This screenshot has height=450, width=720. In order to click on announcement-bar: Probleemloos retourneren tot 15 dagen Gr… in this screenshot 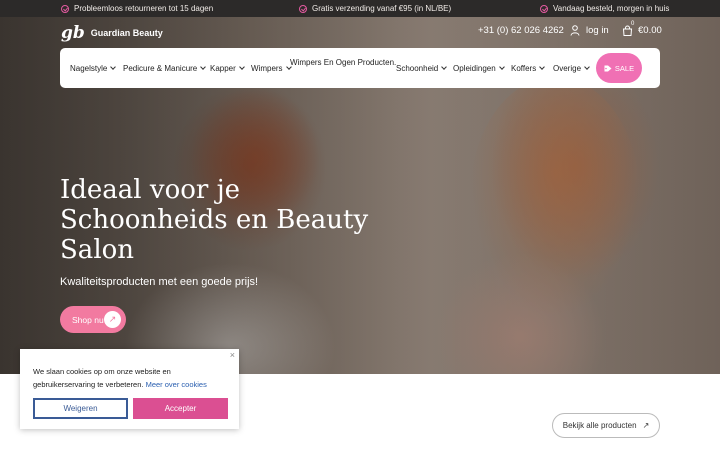, I will do `click(360, 8)`.